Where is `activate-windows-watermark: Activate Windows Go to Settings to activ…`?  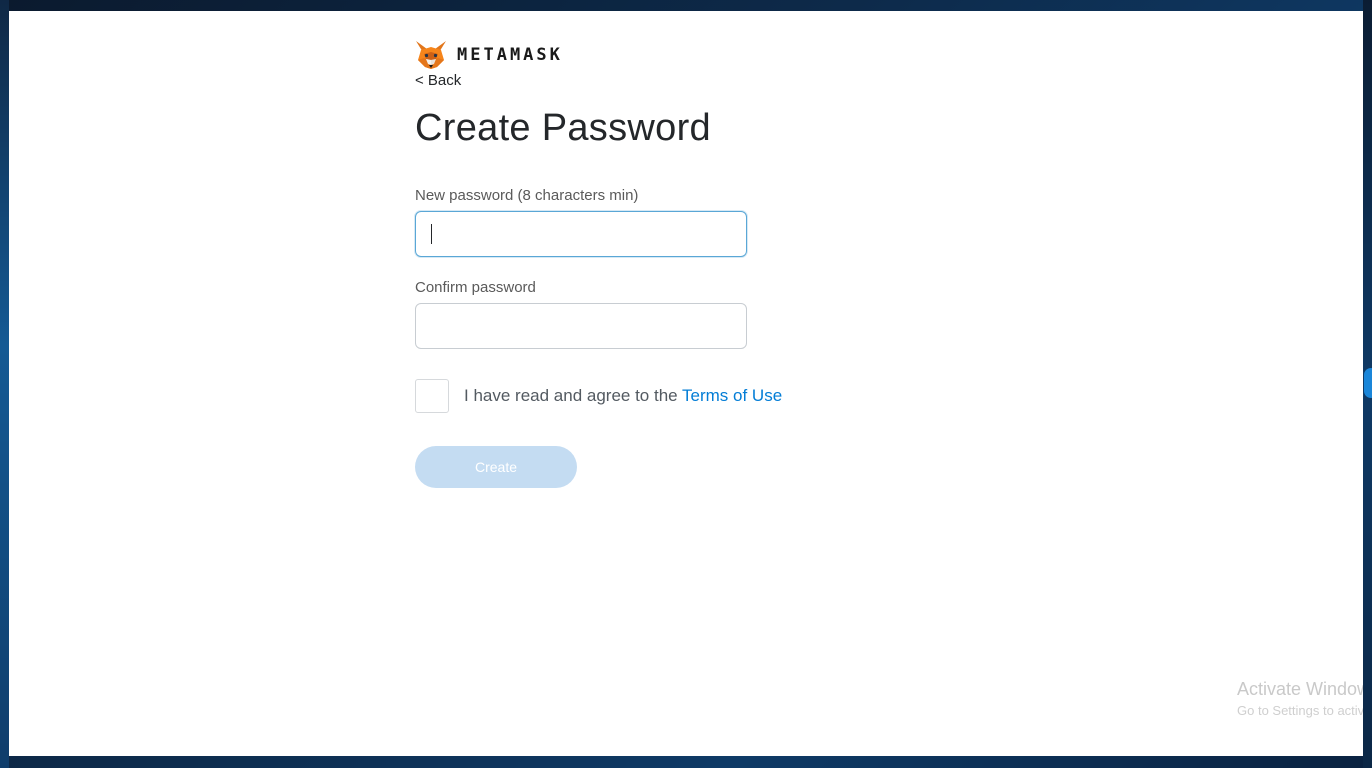
activate-windows-watermark: Activate Windows Go to Settings to activ… is located at coordinates (1300, 698).